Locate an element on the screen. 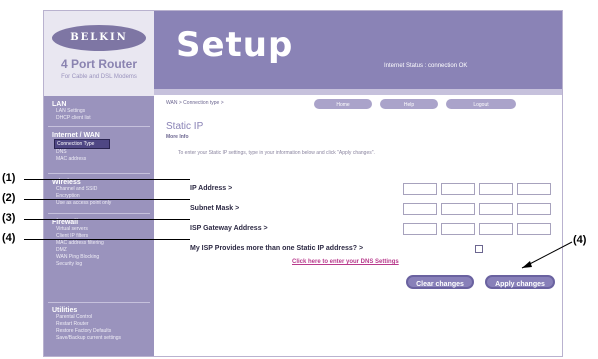 The width and height of the screenshot is (598, 359). nav-item-dmz: DMZ is located at coordinates (105, 250).